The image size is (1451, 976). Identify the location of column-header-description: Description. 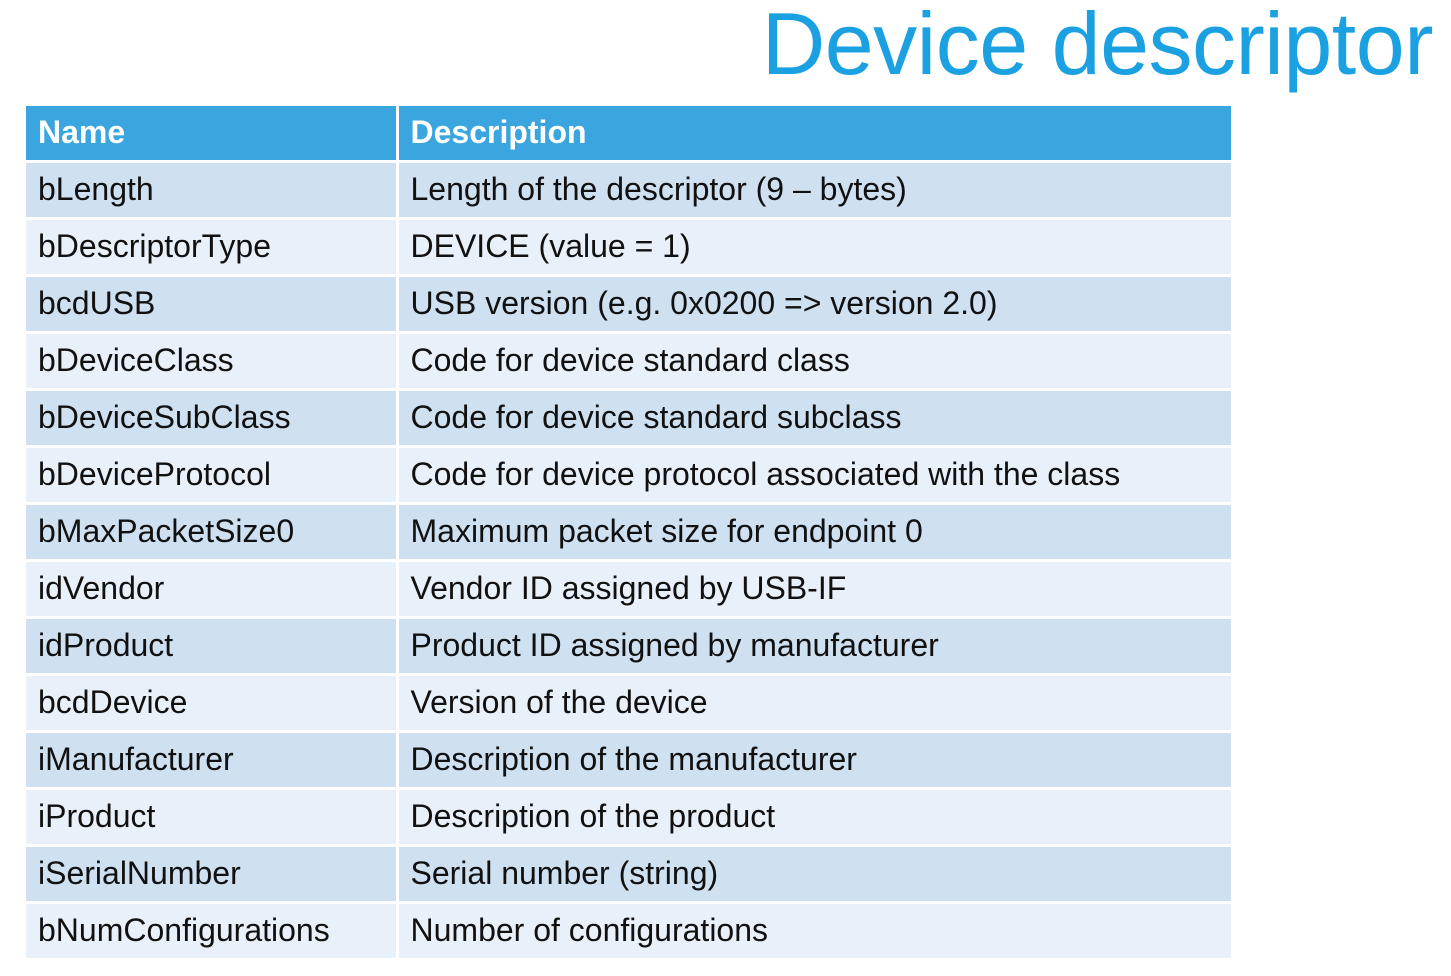
(813, 134).